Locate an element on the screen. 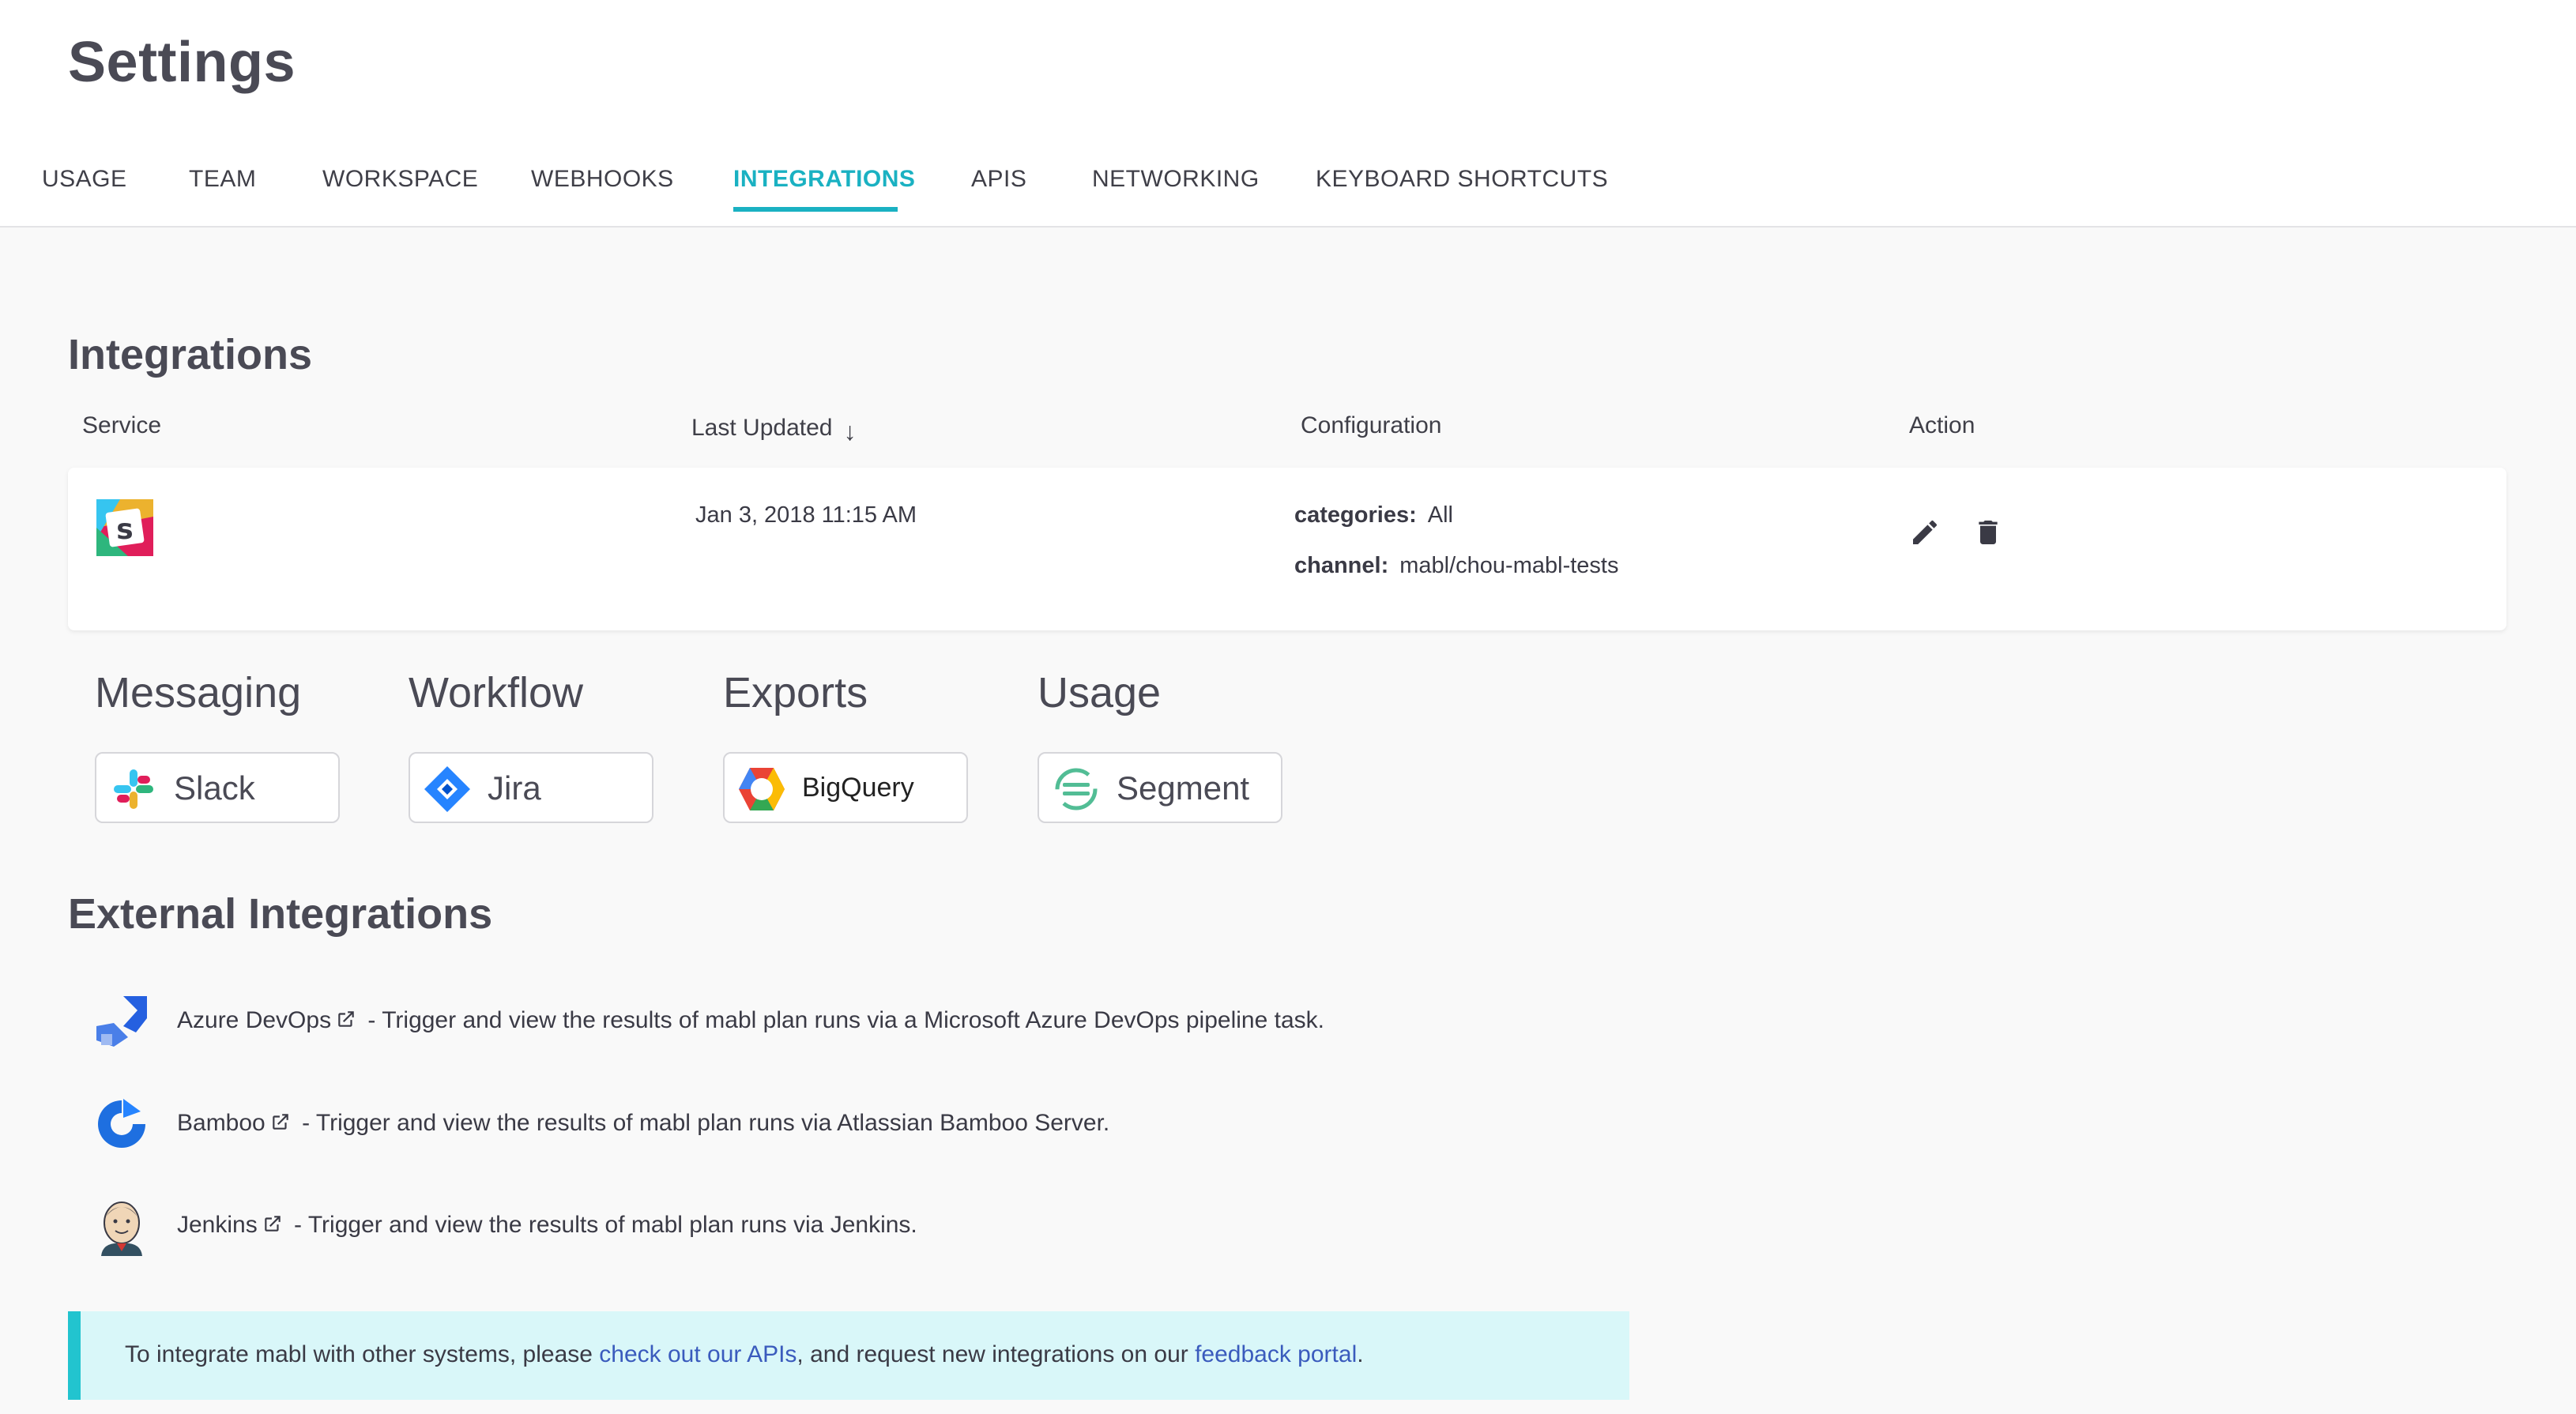 Image resolution: width=2576 pixels, height=1414 pixels. config-value: mabl/chou-mabl-tests is located at coordinates (1509, 565).